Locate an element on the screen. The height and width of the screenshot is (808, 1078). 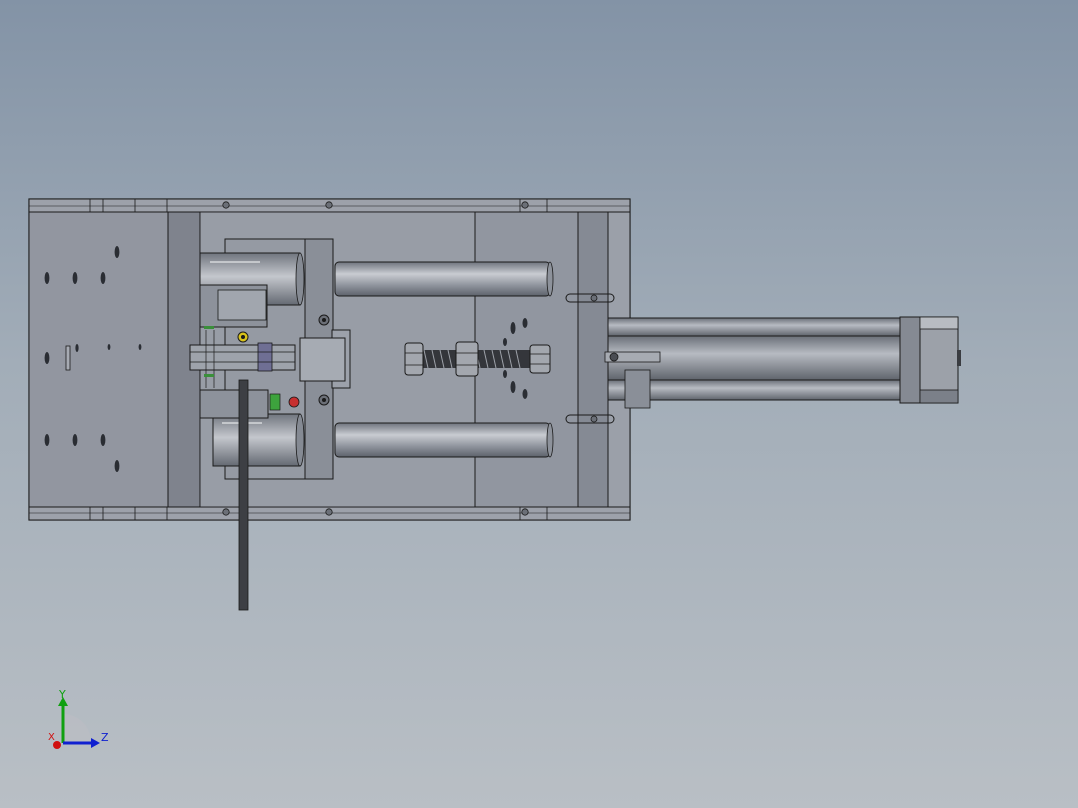
left-mounting-plate is located at coordinates (114, 359).